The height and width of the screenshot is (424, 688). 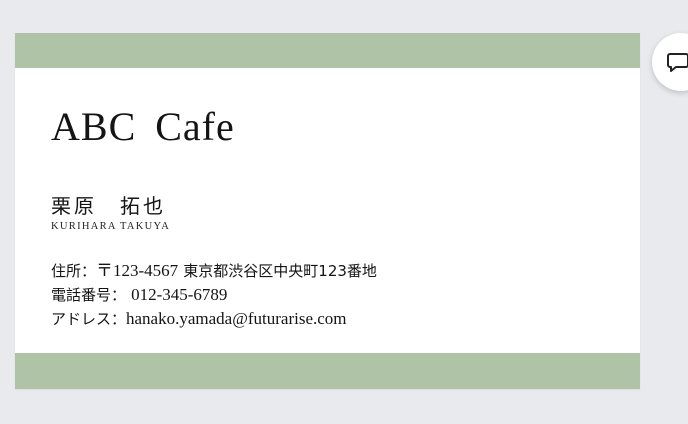 What do you see at coordinates (108, 204) in the screenshot?
I see `person-name: 栗原 拓也` at bounding box center [108, 204].